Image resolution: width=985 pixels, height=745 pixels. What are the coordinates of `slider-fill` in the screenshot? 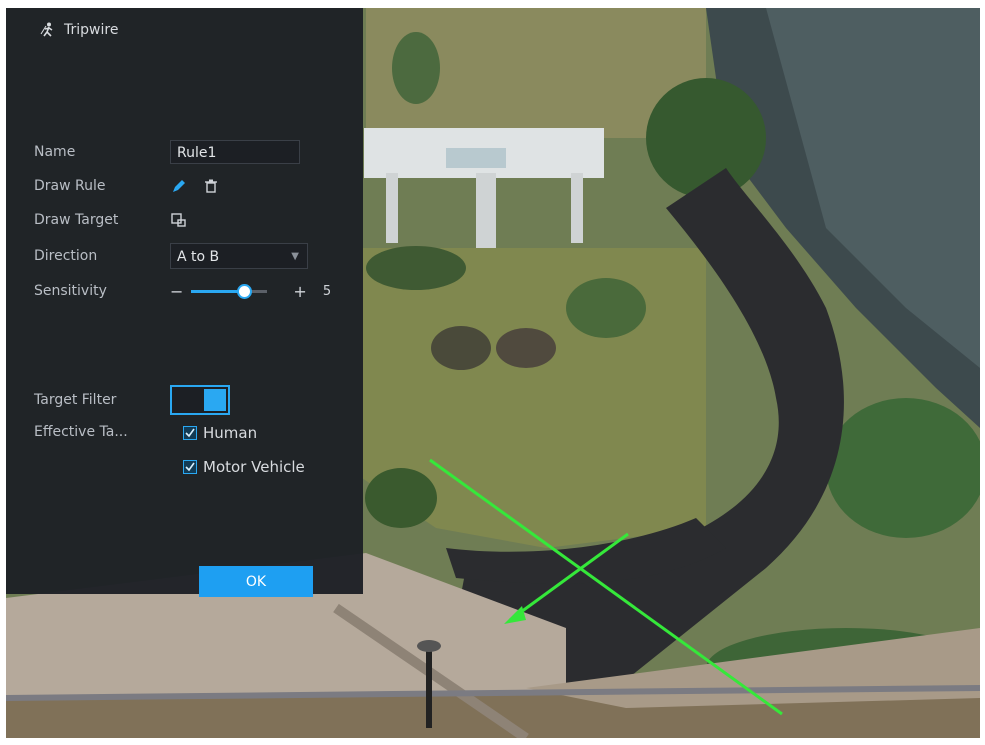 It's located at (217, 291).